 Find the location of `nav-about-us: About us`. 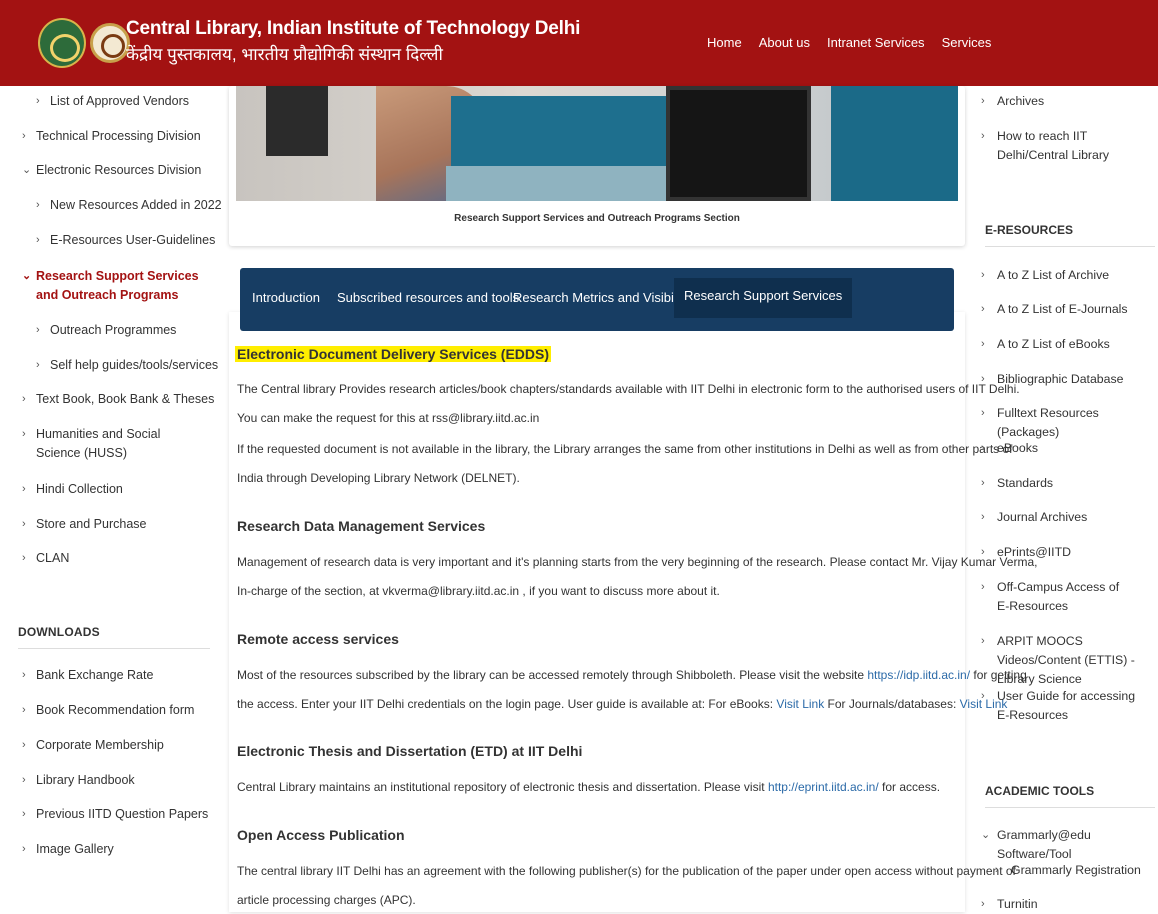

nav-about-us: About us is located at coordinates (784, 42).